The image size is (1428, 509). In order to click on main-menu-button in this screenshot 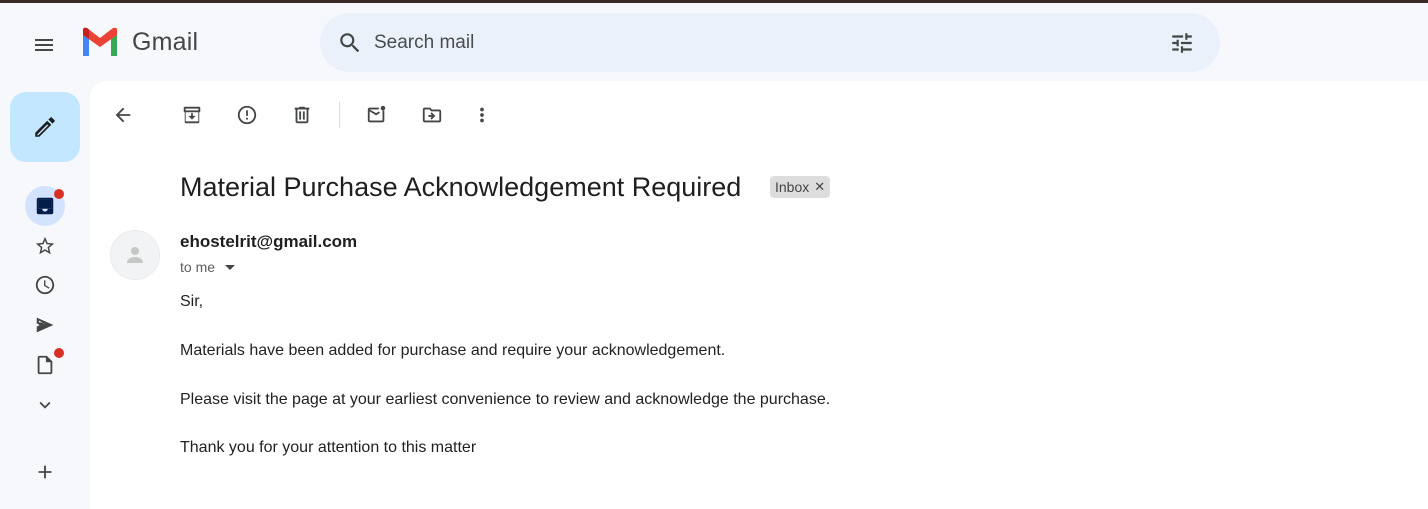, I will do `click(44, 45)`.